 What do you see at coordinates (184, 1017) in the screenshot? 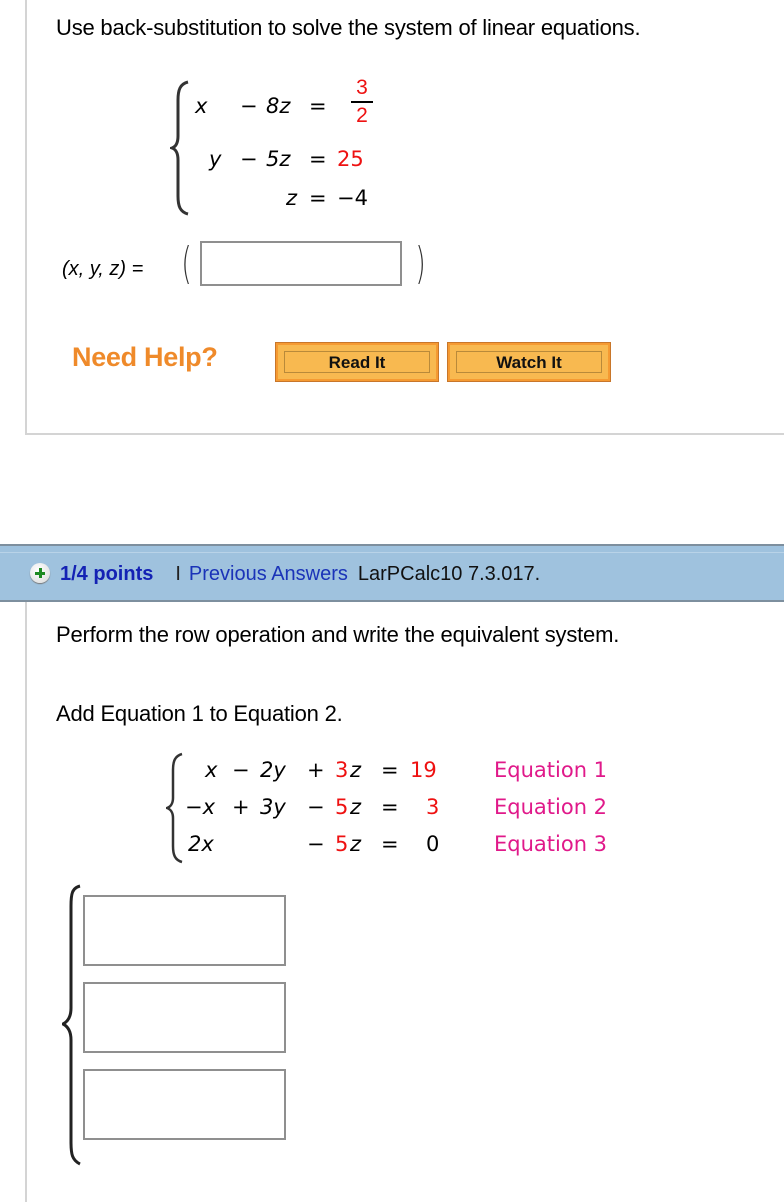
I see `equation-2-answer-input` at bounding box center [184, 1017].